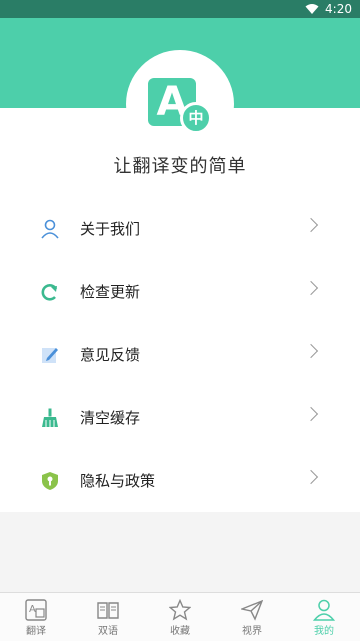 This screenshot has height=641, width=360. I want to click on nav-label-bilingual: 双语, so click(108, 631).